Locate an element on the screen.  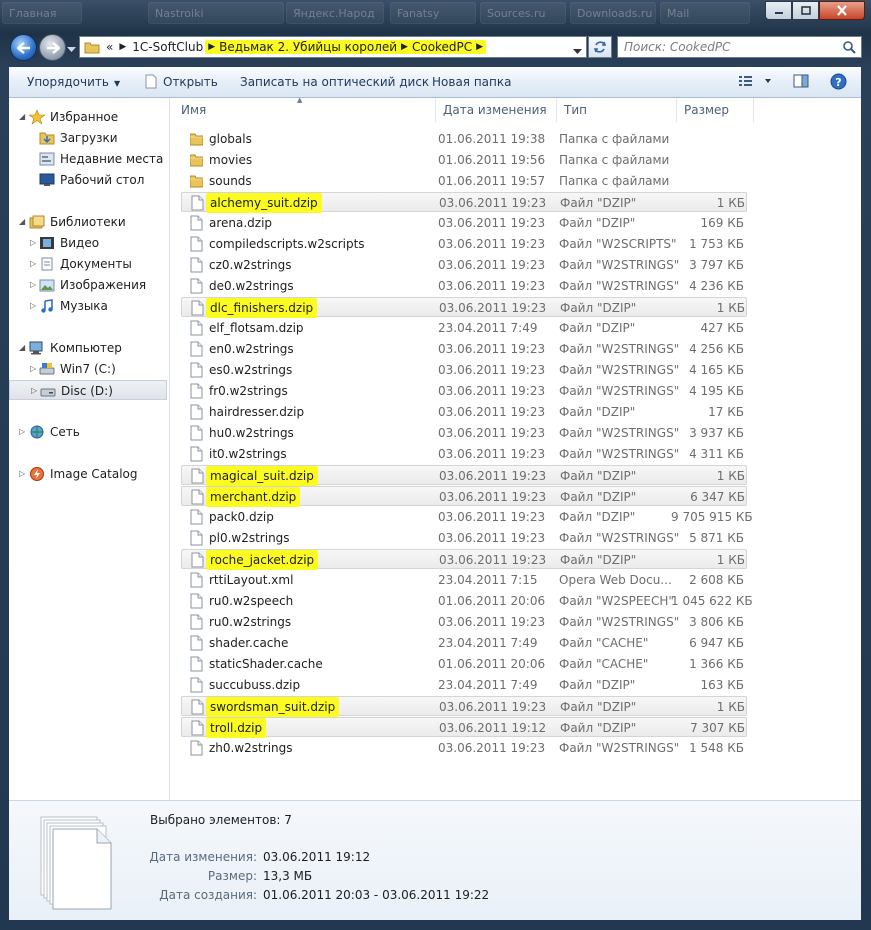
file-name: pack0.dzip is located at coordinates (241, 517).